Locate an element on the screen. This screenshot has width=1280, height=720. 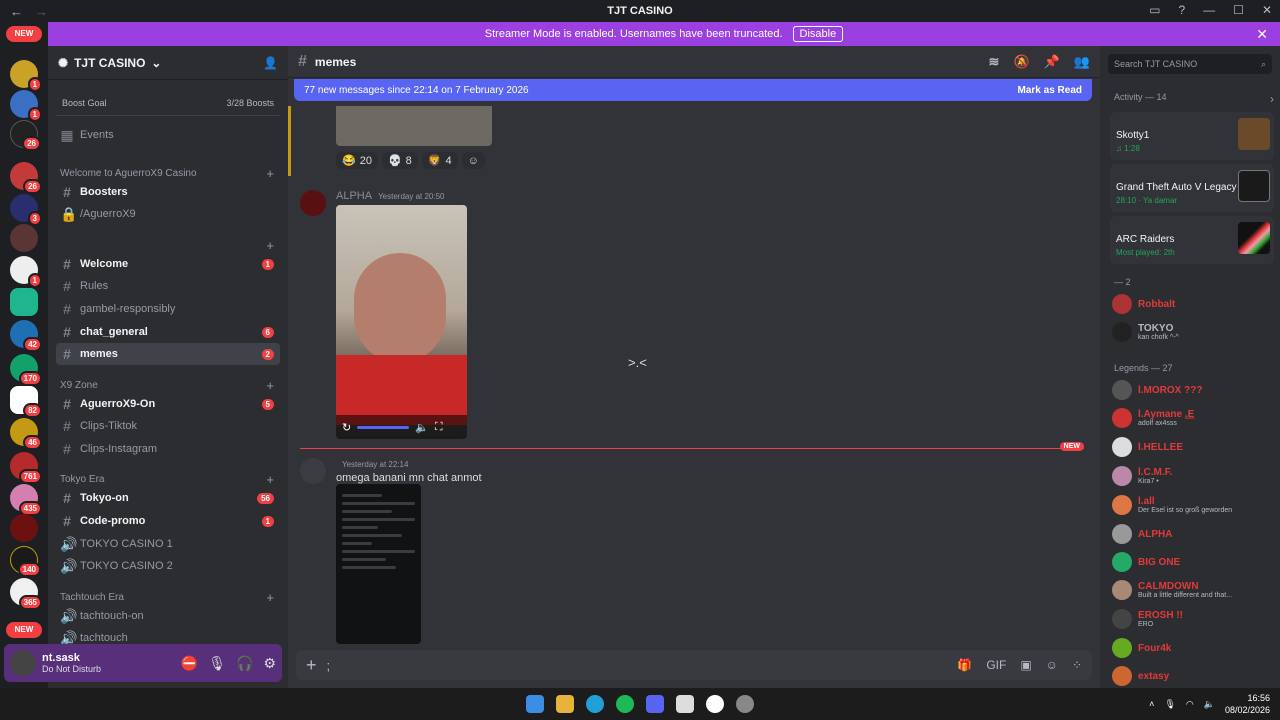
channel-clips-tiktok: # Clips-Tiktok is located at coordinates (168, 426).